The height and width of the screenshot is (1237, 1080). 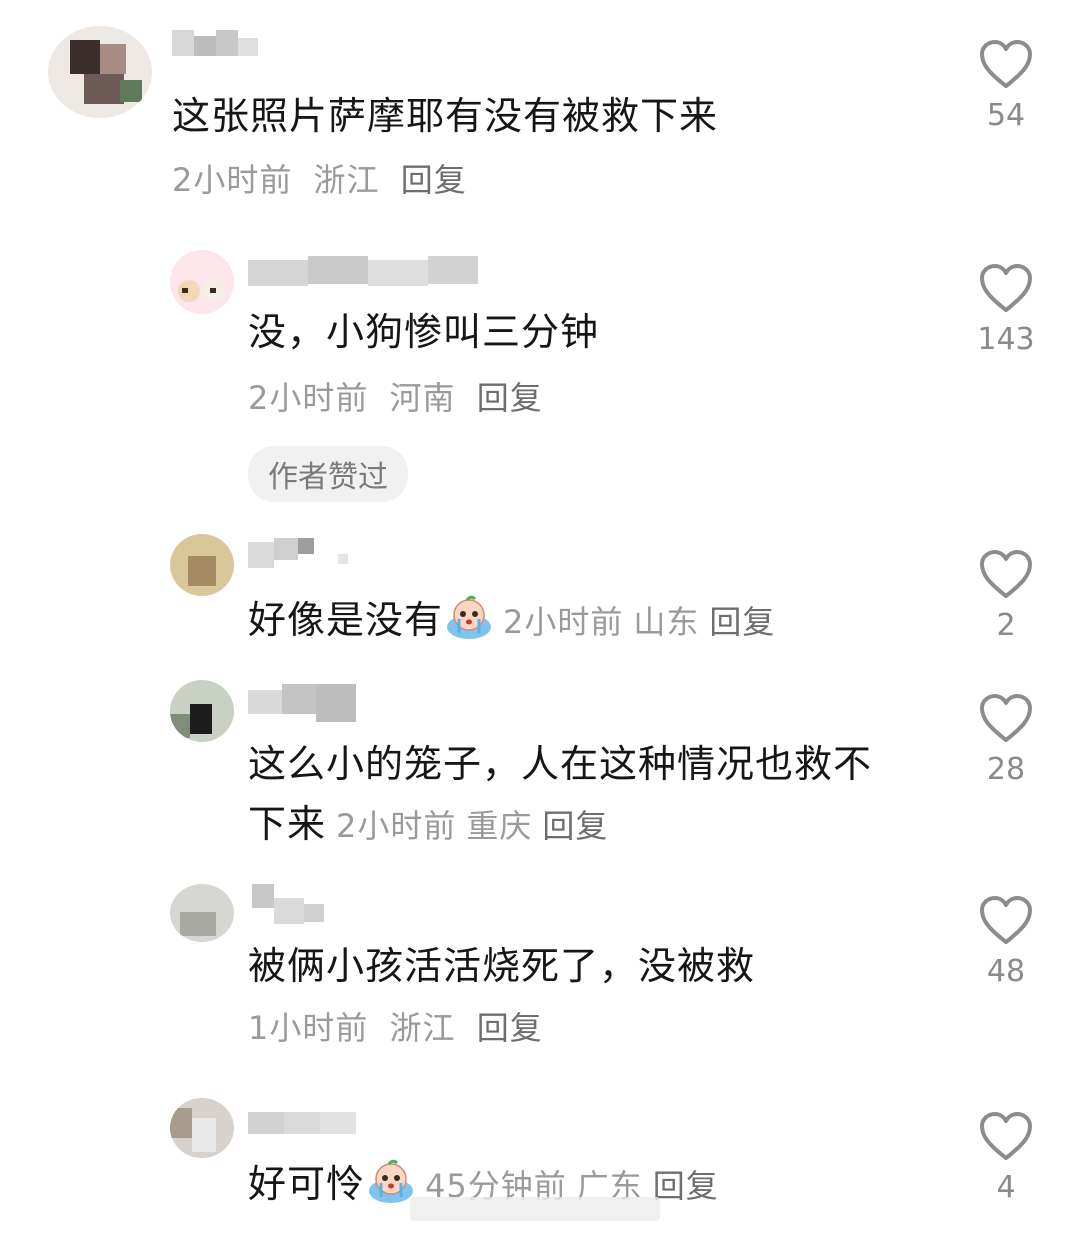 What do you see at coordinates (424, 332) in the screenshot?
I see `comment-text: 没，小狗惨叫三分钟` at bounding box center [424, 332].